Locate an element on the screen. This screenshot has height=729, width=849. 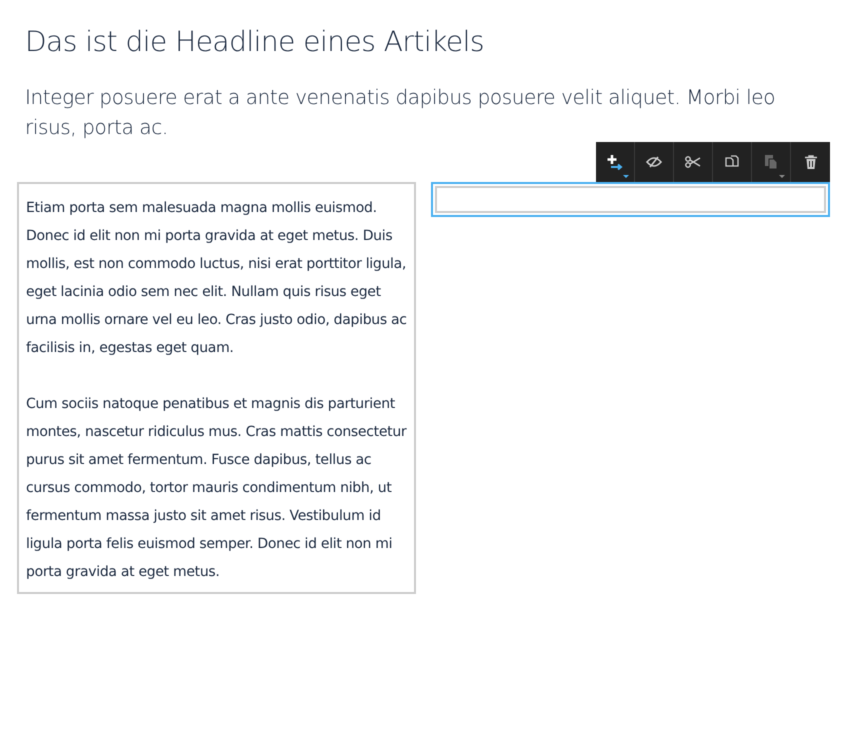
trash-icon is located at coordinates (810, 162).